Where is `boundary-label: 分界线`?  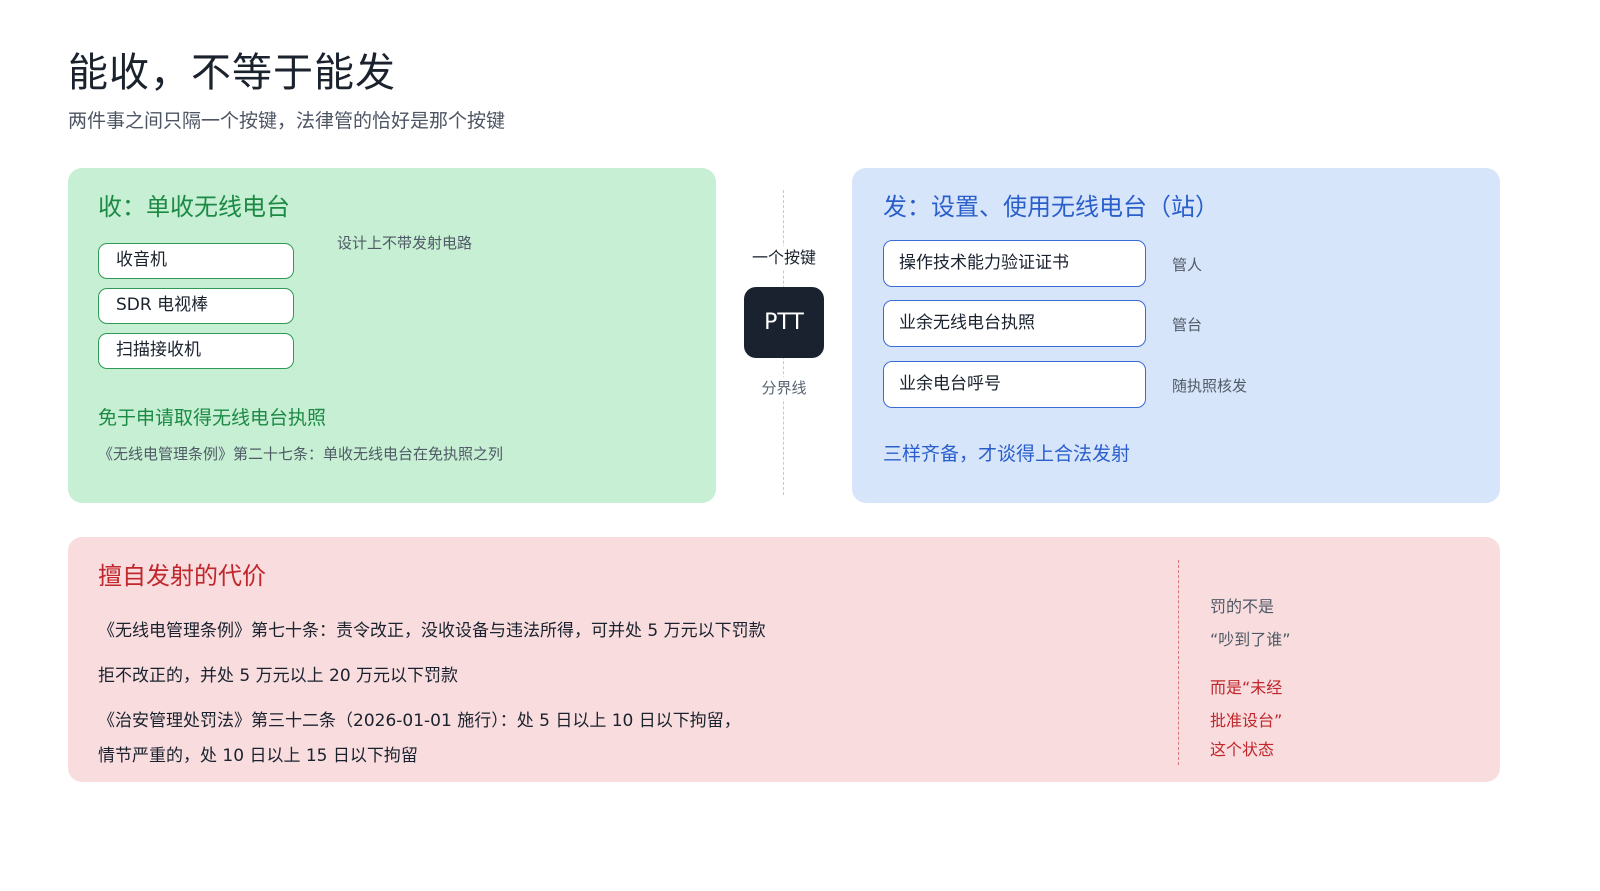 boundary-label: 分界线 is located at coordinates (784, 388).